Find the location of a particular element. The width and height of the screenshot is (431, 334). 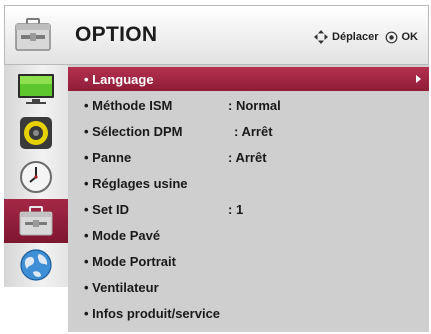

menu-item-value: : Normal is located at coordinates (254, 105).